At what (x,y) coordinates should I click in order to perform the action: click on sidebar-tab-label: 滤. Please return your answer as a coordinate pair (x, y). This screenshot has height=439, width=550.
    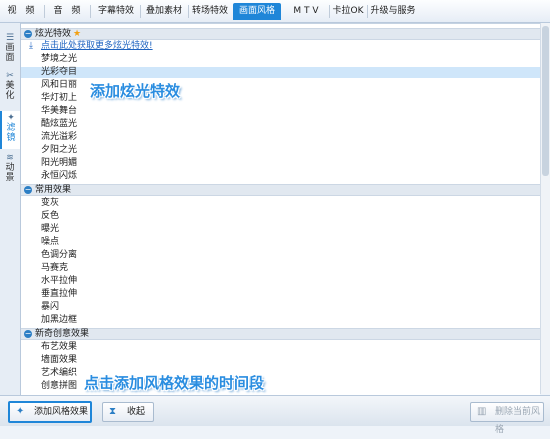
    Looking at the image, I should click on (11, 128).